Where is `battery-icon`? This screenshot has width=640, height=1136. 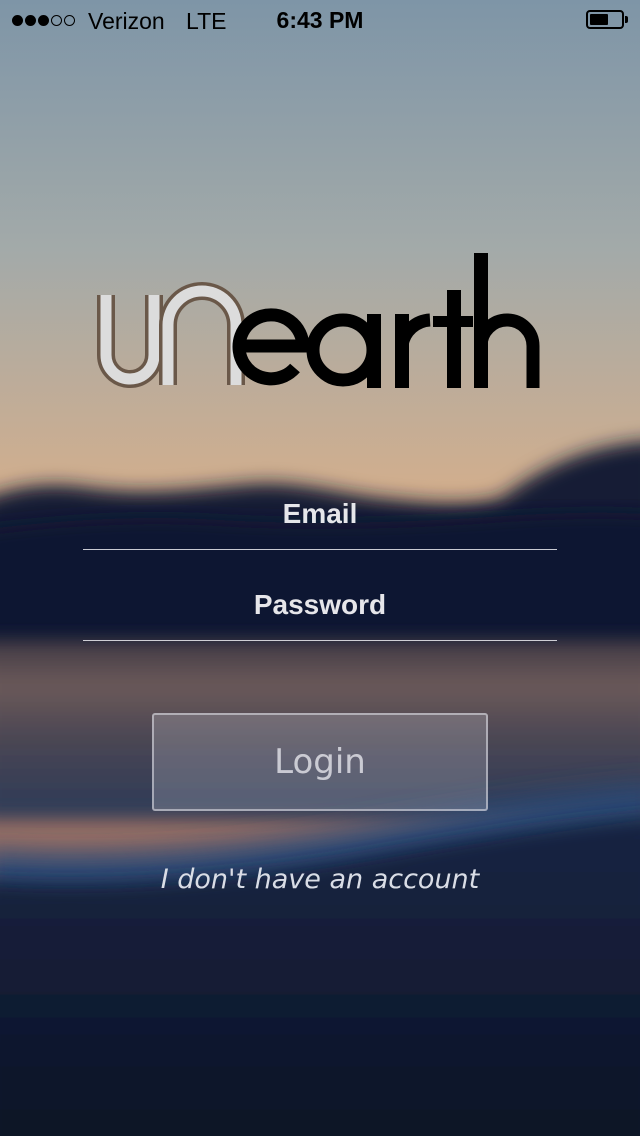
battery-icon is located at coordinates (607, 19).